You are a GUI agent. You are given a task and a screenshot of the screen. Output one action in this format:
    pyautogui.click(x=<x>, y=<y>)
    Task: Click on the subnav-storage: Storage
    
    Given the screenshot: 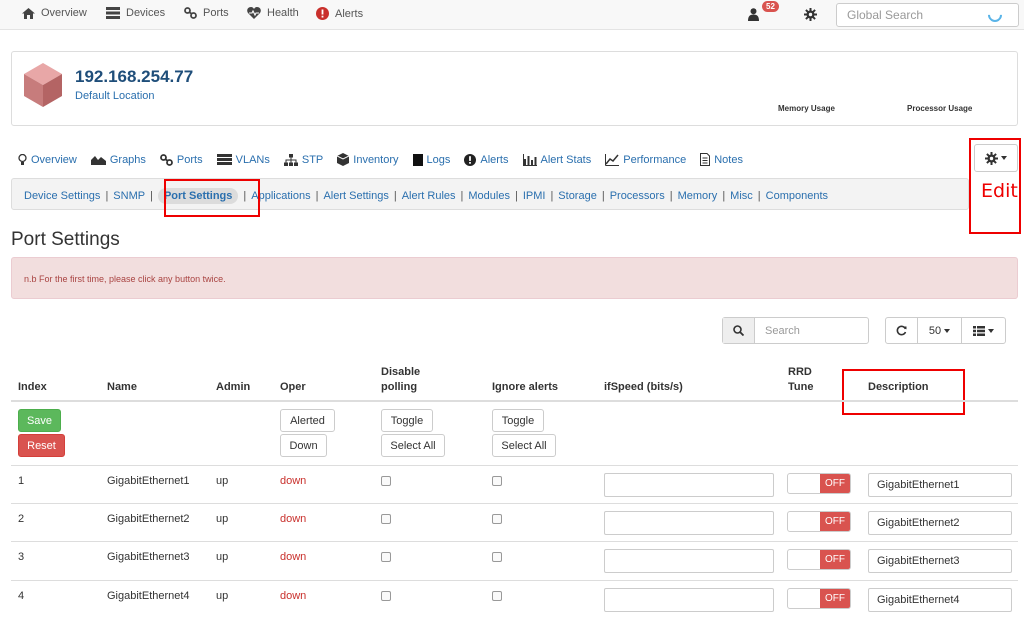 What is the action you would take?
    pyautogui.click(x=577, y=196)
    